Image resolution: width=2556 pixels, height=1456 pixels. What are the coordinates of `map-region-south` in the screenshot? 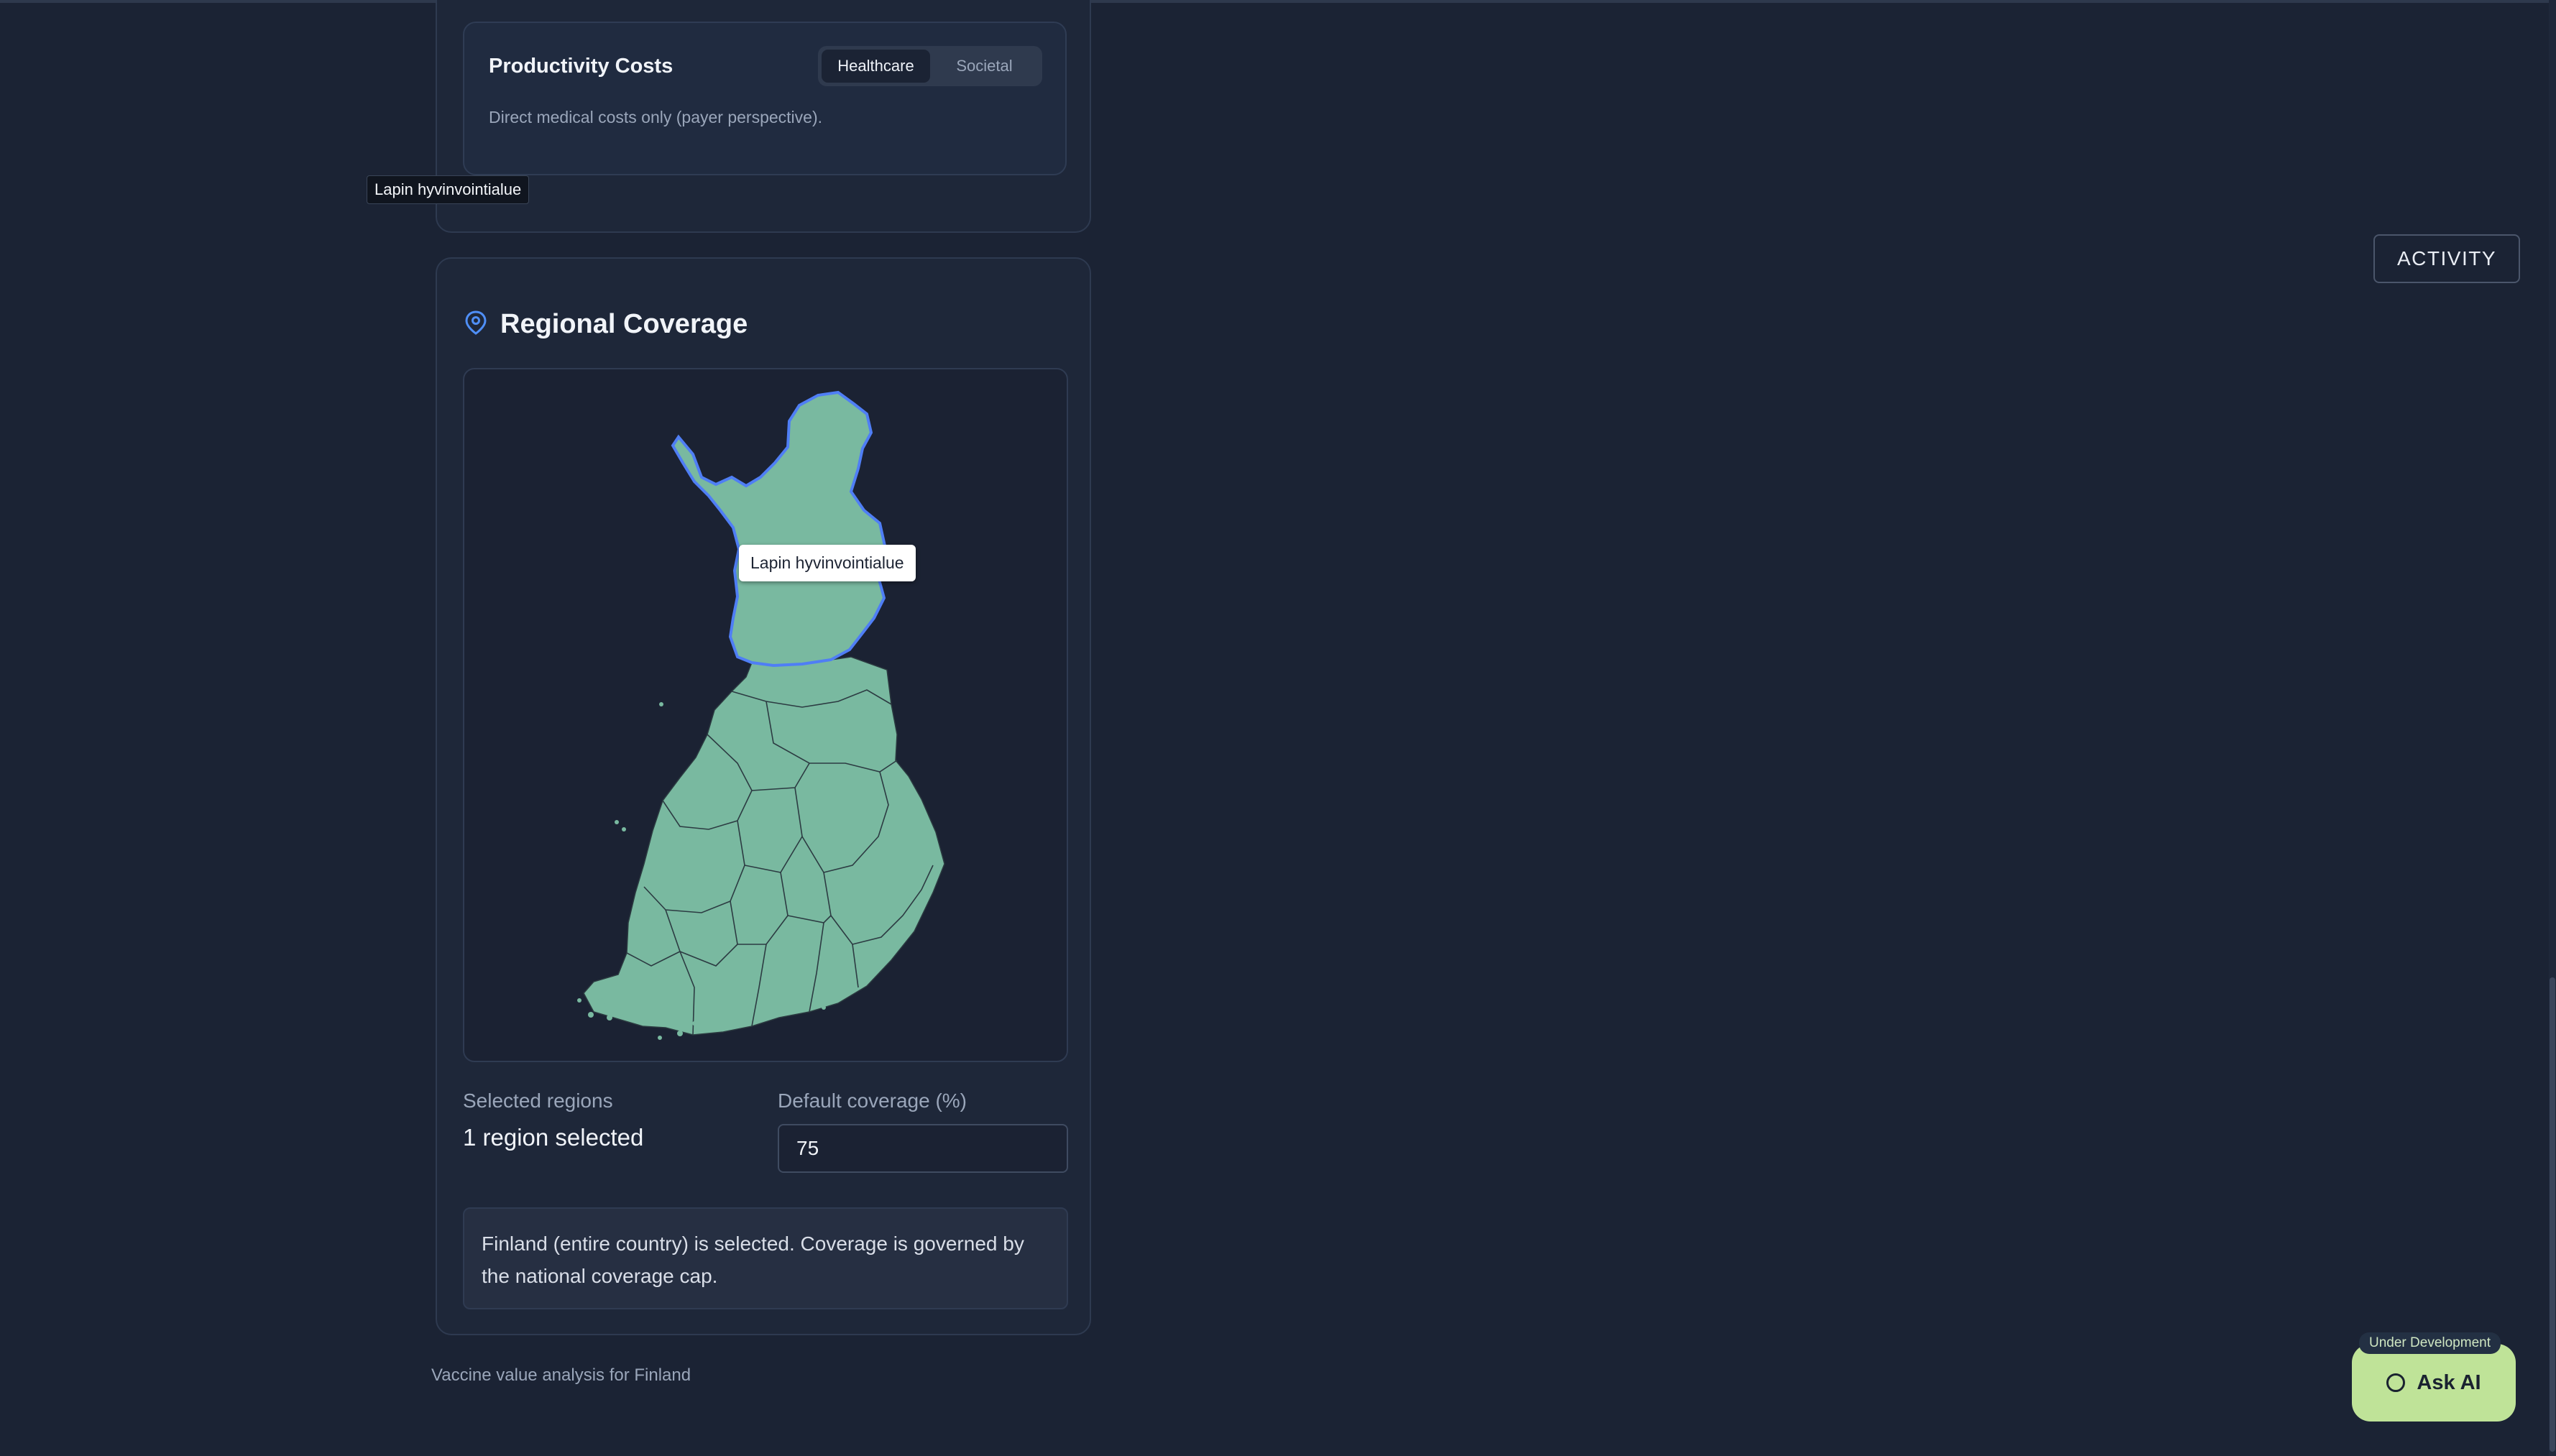 It's located at (764, 846).